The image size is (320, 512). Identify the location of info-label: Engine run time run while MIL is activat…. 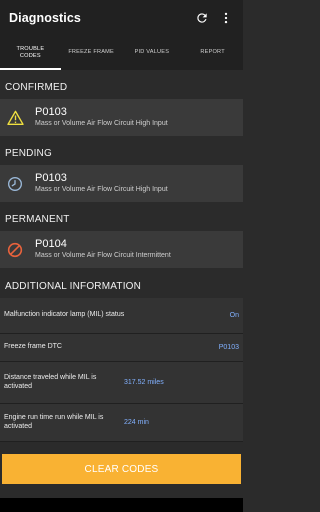
(54, 422).